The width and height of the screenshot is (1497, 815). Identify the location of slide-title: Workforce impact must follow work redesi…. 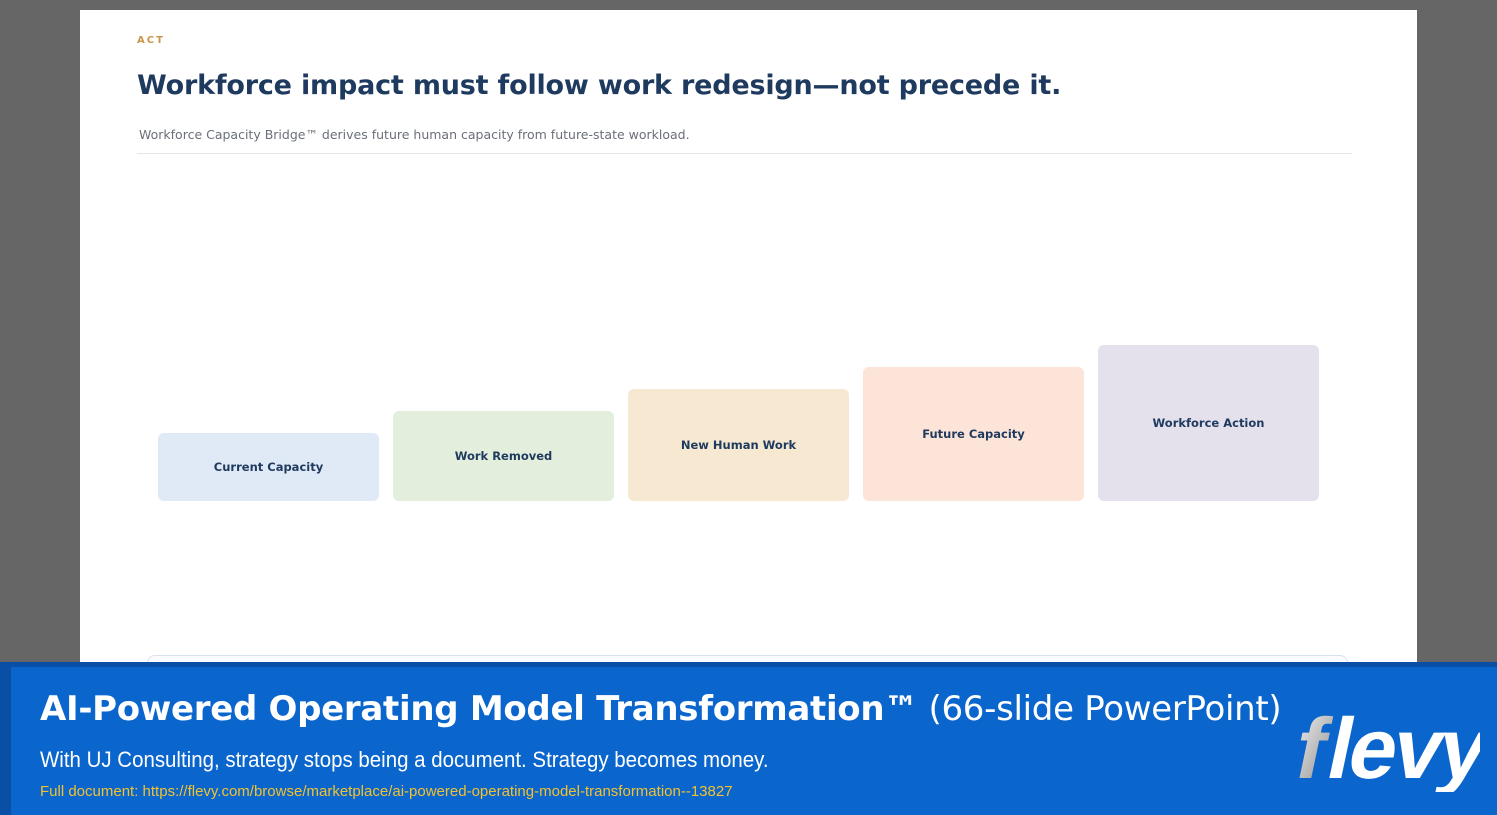
(599, 85).